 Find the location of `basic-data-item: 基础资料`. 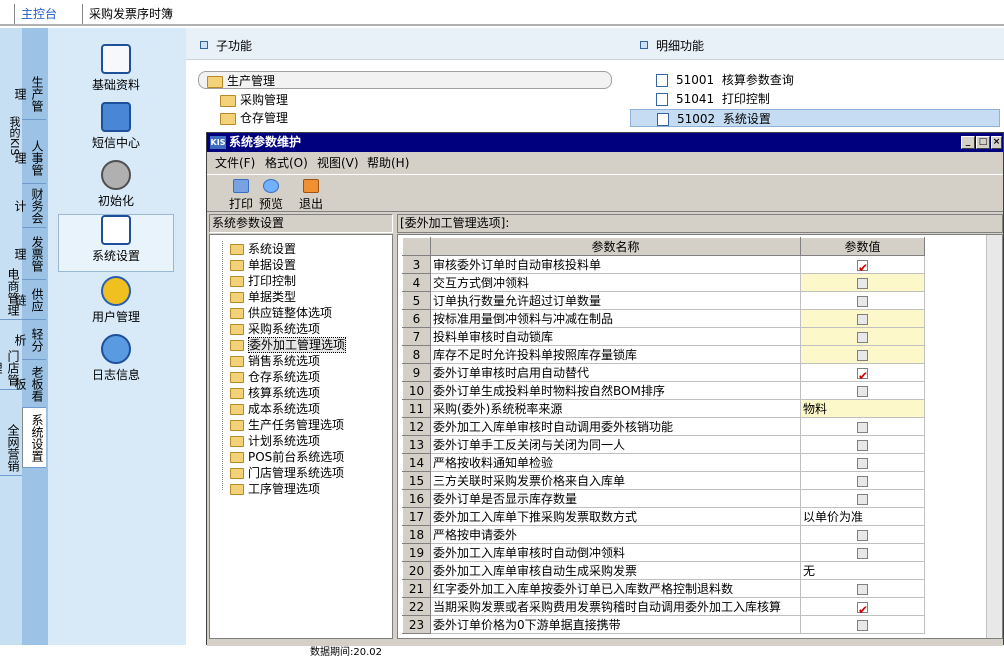

basic-data-item: 基础资料 is located at coordinates (116, 72).